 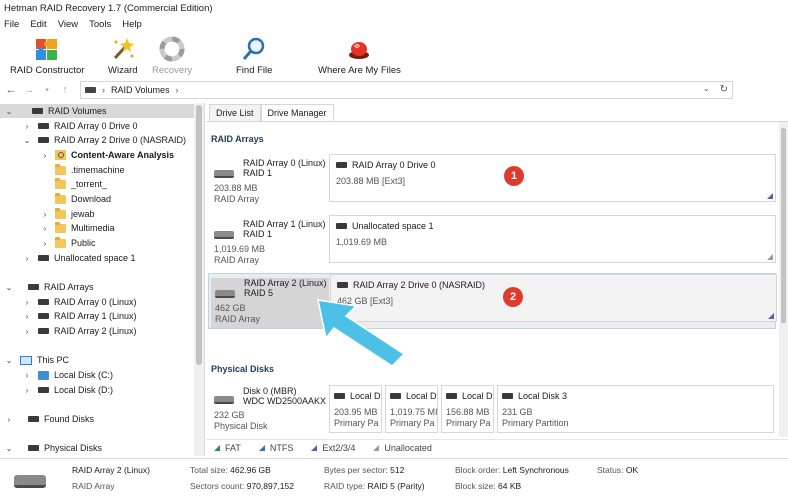 I want to click on tree-label: Local Disk (C:), so click(x=84, y=375).